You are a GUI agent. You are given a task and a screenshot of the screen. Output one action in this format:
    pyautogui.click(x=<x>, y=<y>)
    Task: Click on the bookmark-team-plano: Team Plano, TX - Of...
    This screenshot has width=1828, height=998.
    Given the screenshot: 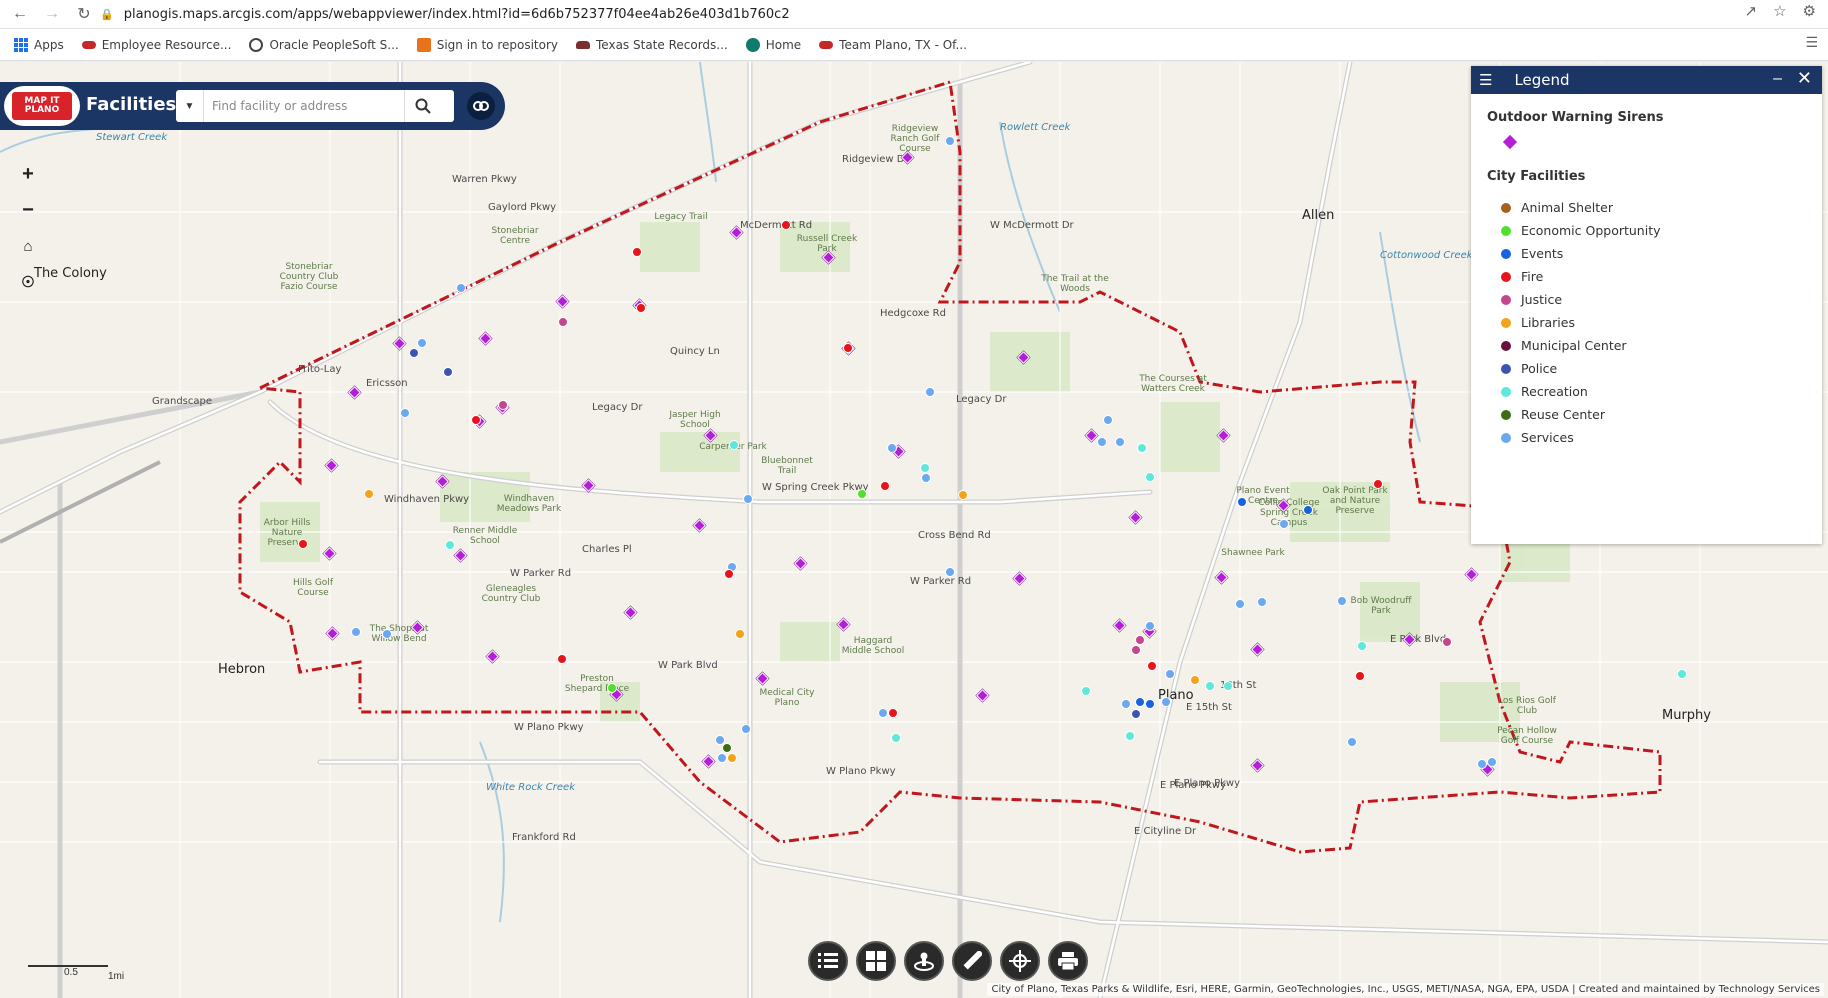 What is the action you would take?
    pyautogui.click(x=893, y=45)
    